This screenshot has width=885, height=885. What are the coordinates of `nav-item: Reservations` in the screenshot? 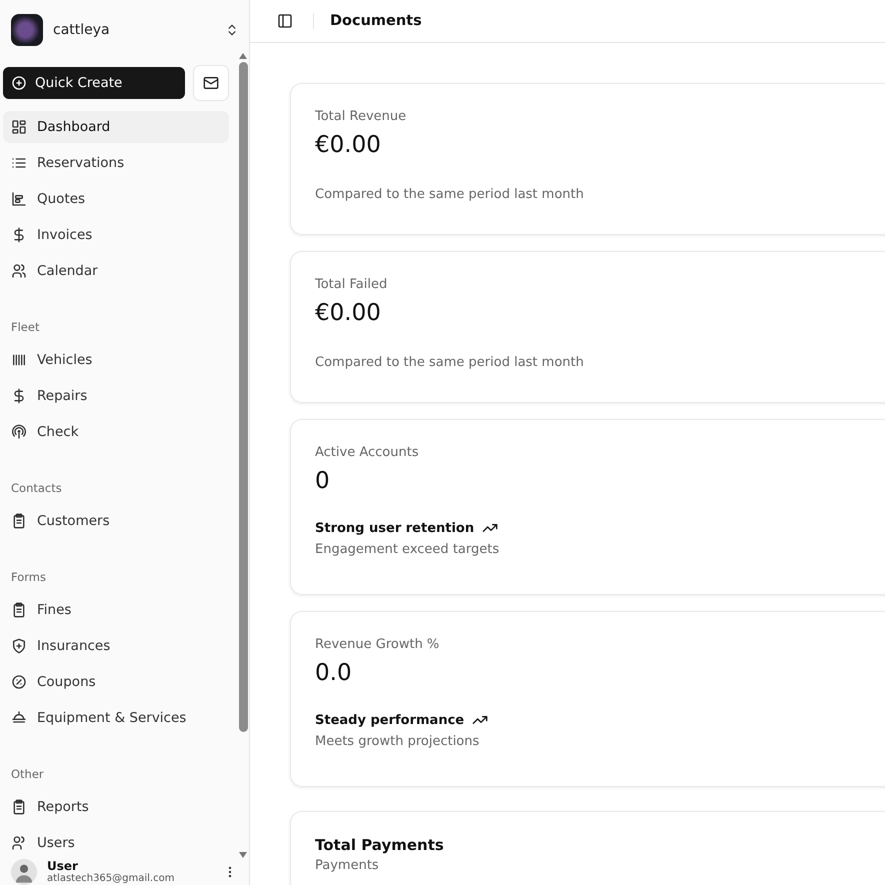 It's located at (116, 163).